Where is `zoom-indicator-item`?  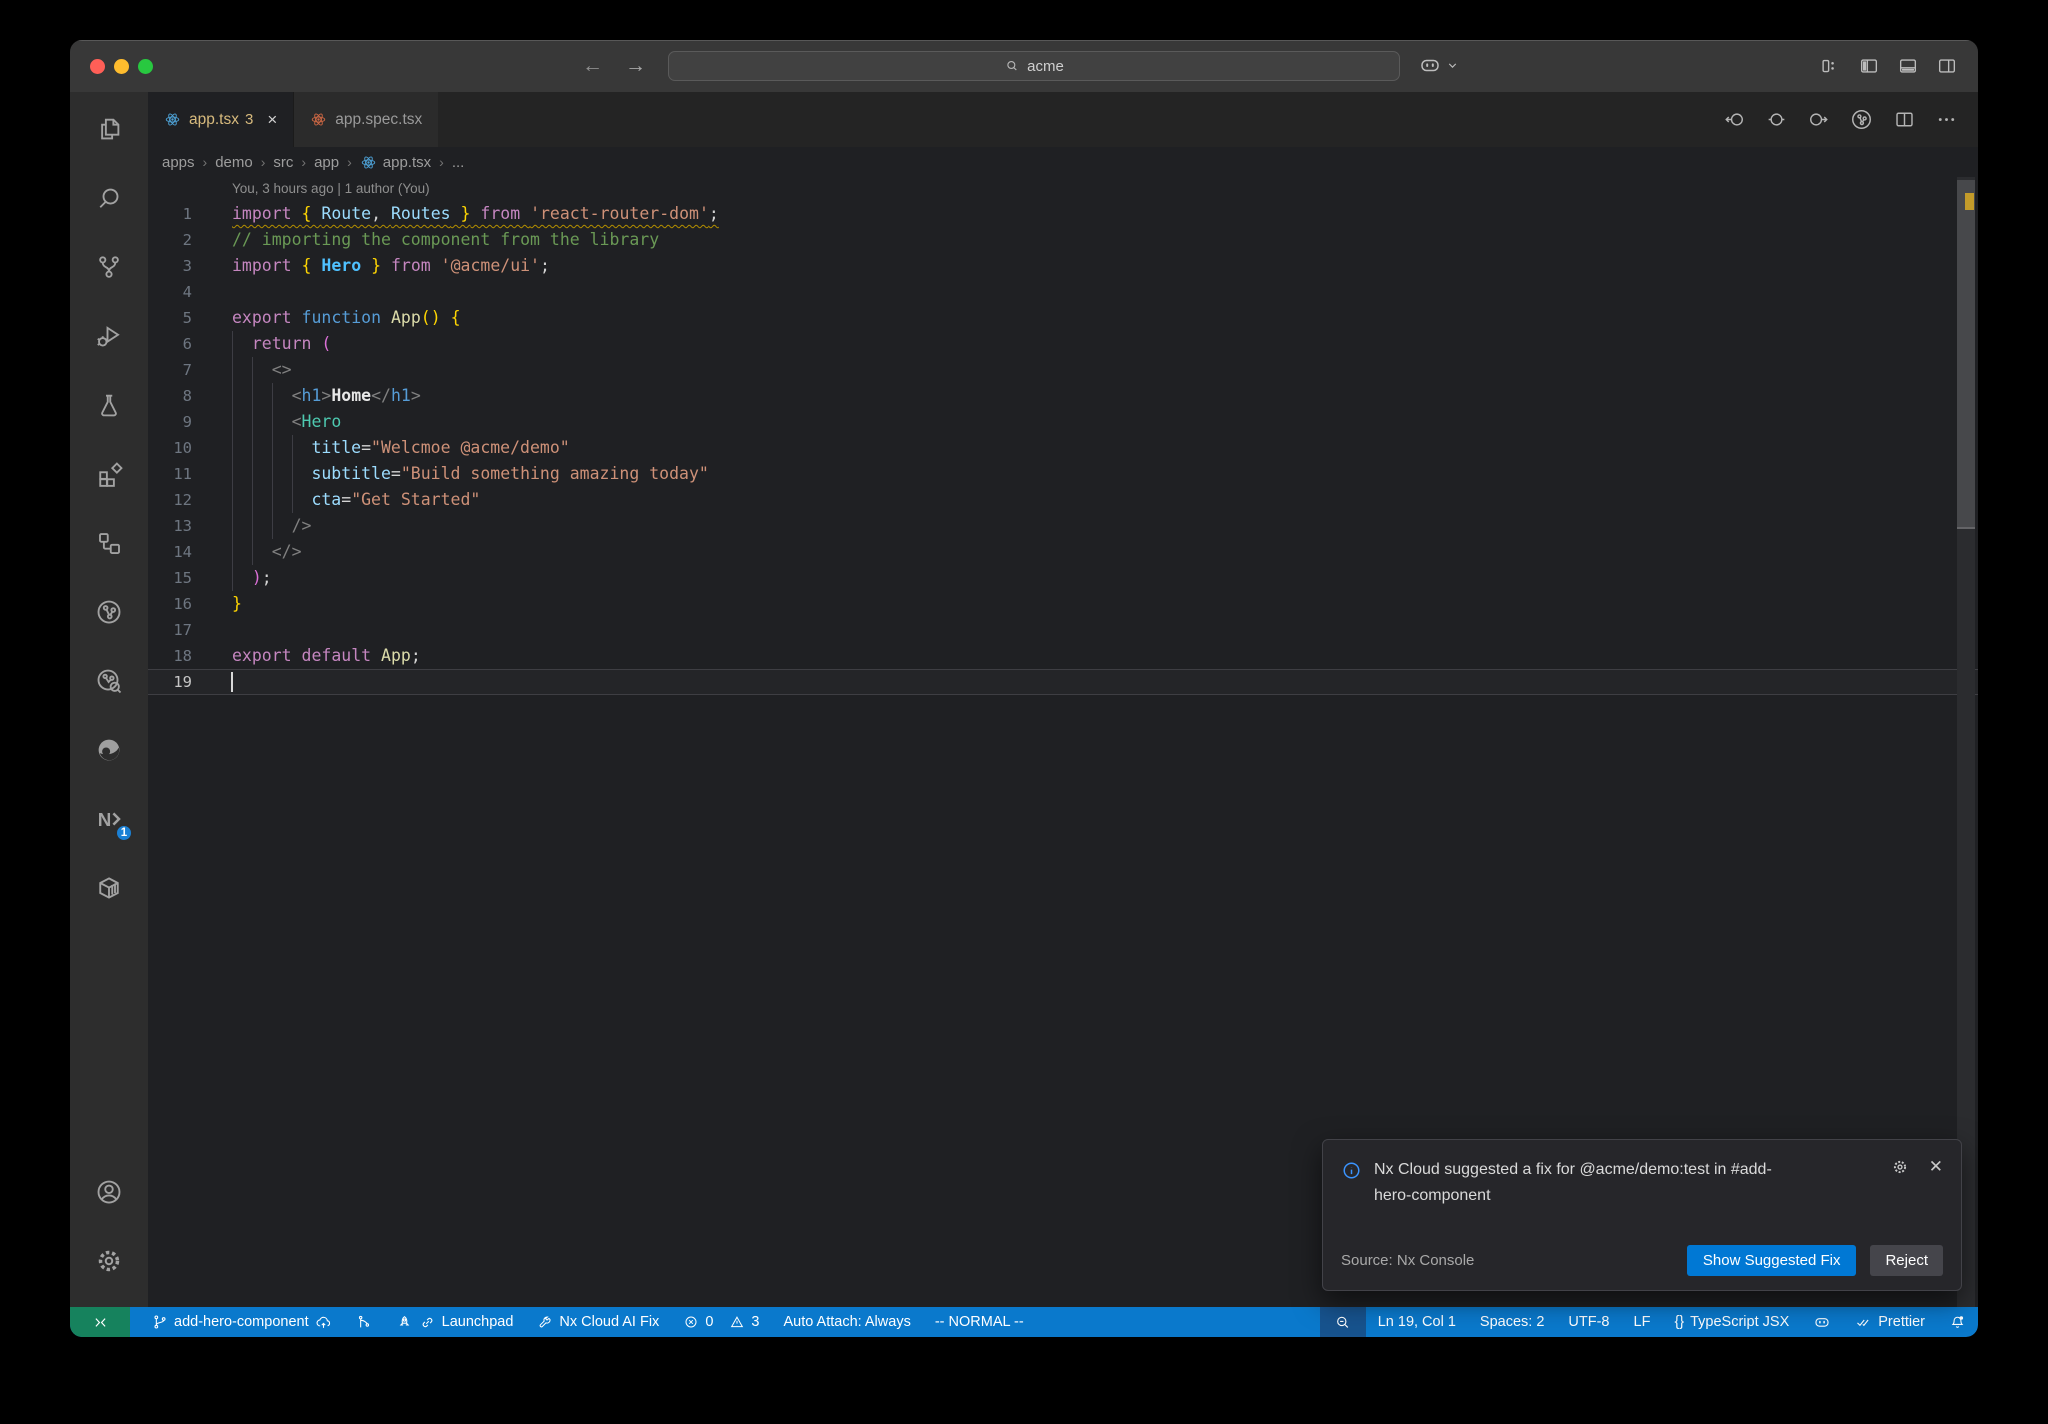 zoom-indicator-item is located at coordinates (1342, 1322).